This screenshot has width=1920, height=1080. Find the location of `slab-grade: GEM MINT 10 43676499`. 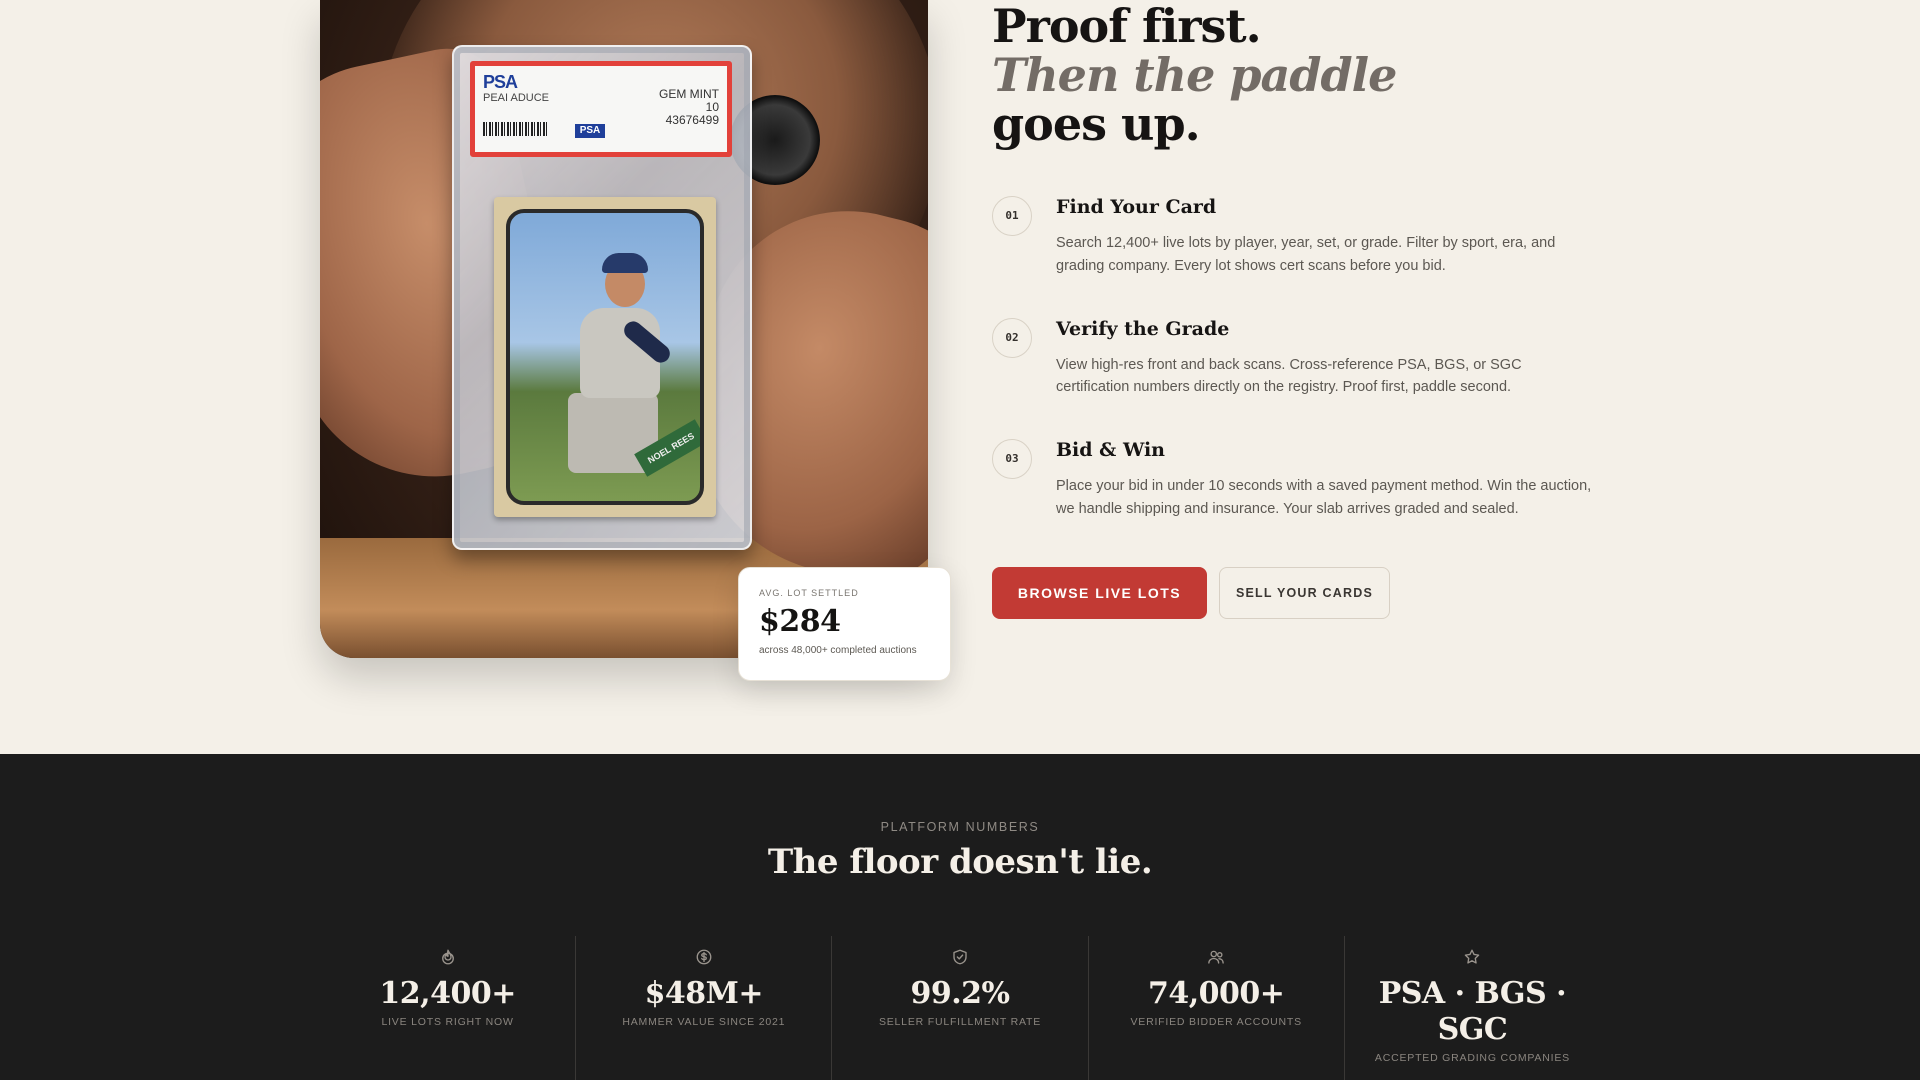

slab-grade: GEM MINT 10 43676499 is located at coordinates (689, 107).